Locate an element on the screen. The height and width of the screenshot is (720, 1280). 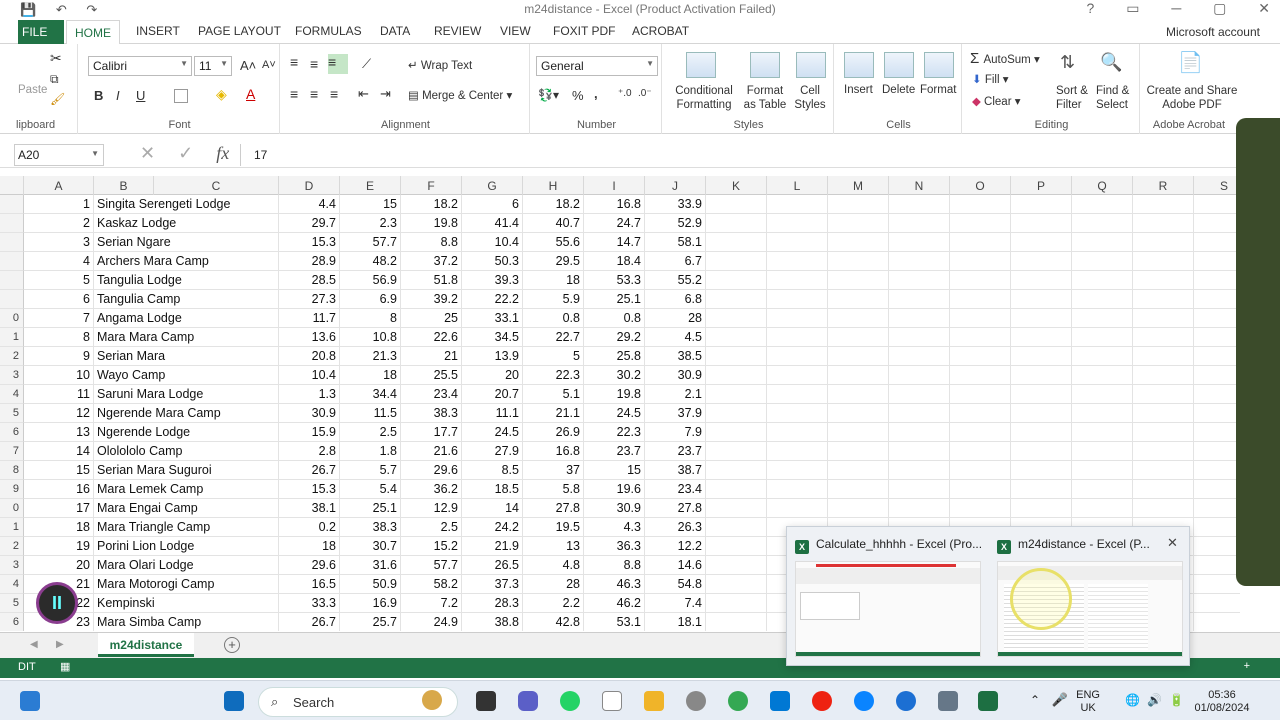
cell-value: 58.2 is located at coordinates (431, 584).